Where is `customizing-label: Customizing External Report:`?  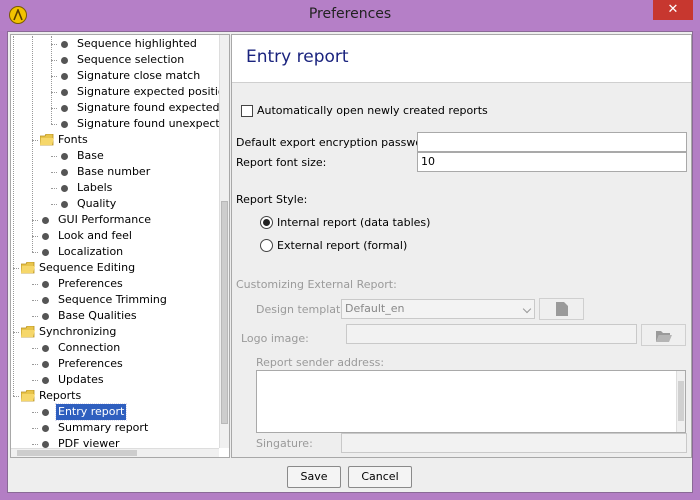 customizing-label: Customizing External Report: is located at coordinates (316, 284).